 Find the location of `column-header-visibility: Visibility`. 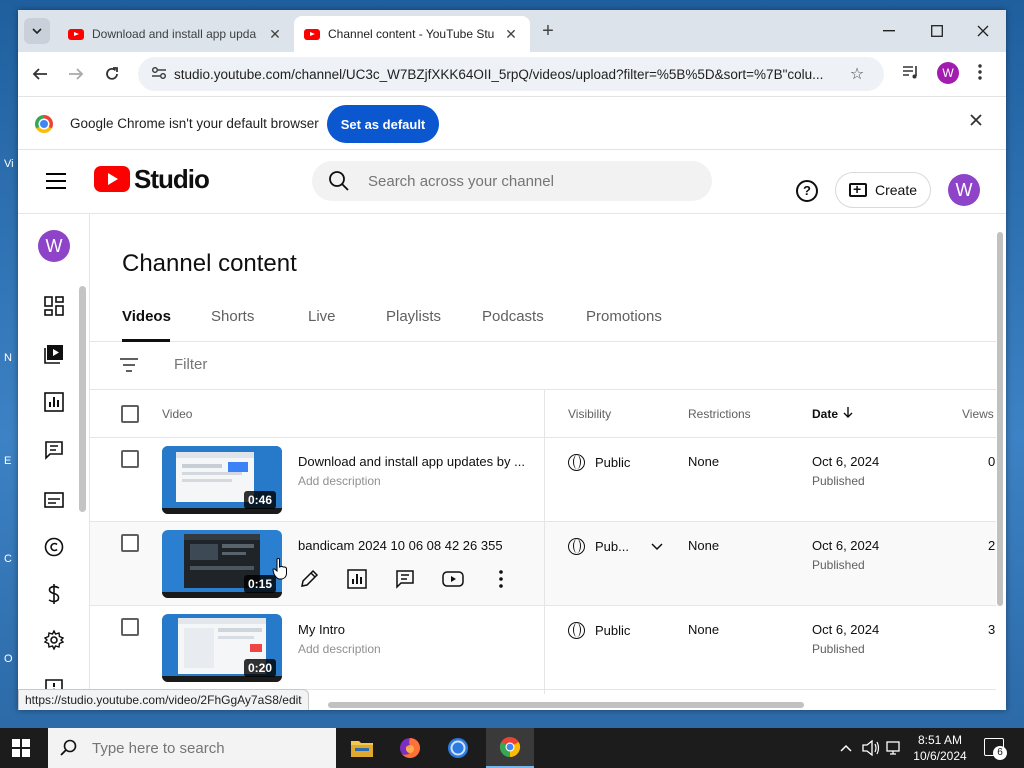

column-header-visibility: Visibility is located at coordinates (589, 414).